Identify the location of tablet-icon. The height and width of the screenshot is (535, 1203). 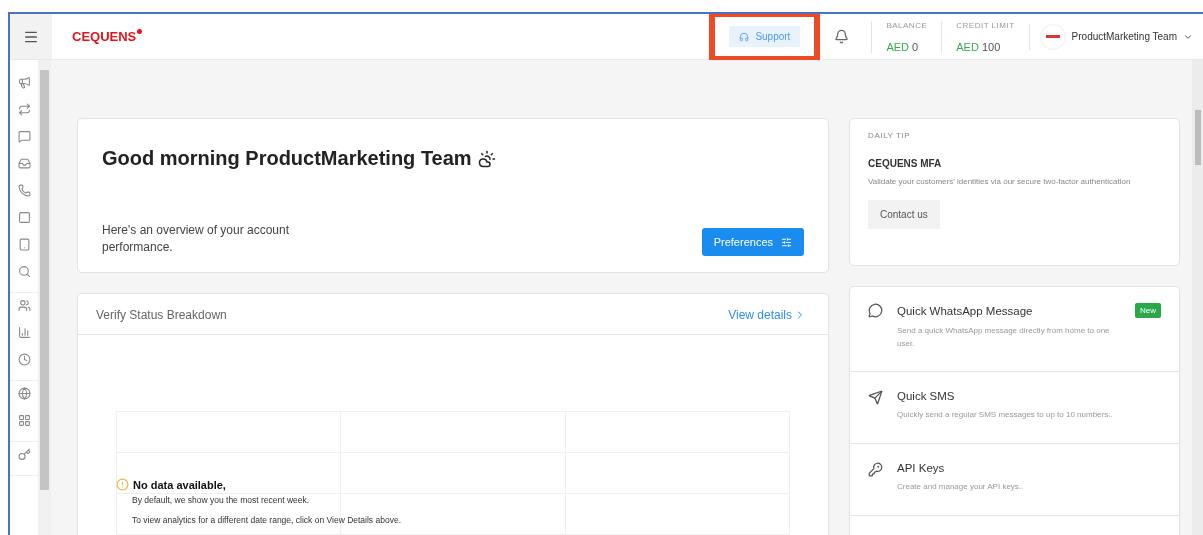
(24, 244).